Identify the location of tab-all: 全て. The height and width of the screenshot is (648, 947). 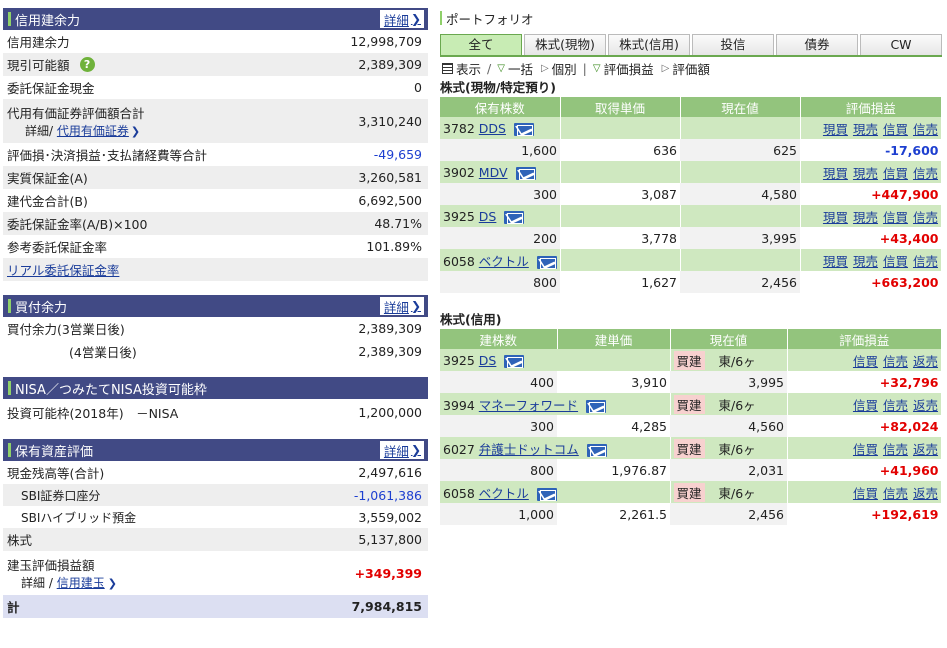
(481, 44).